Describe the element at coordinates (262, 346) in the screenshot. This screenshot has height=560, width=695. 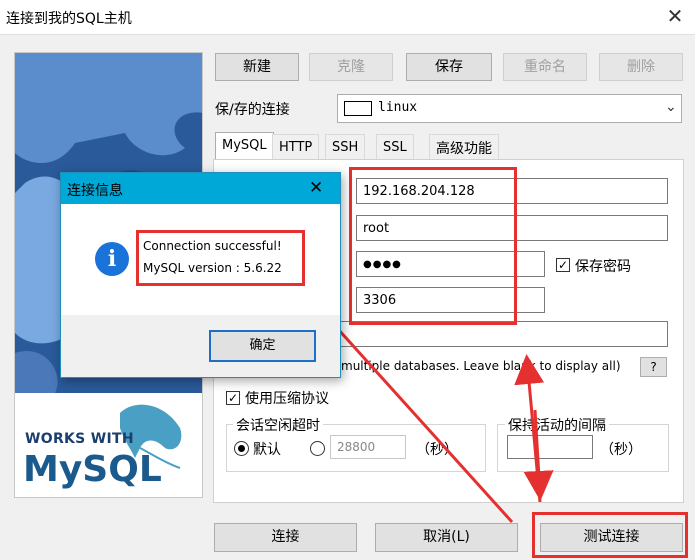
I see `dialog-ok-button: 确定` at that location.